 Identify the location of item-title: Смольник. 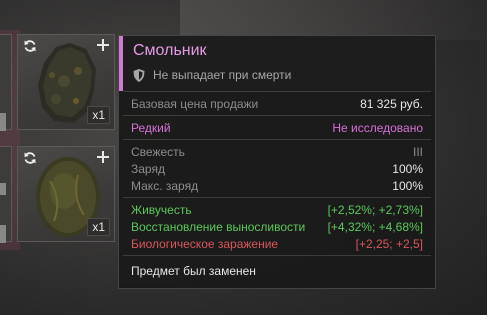
(170, 50).